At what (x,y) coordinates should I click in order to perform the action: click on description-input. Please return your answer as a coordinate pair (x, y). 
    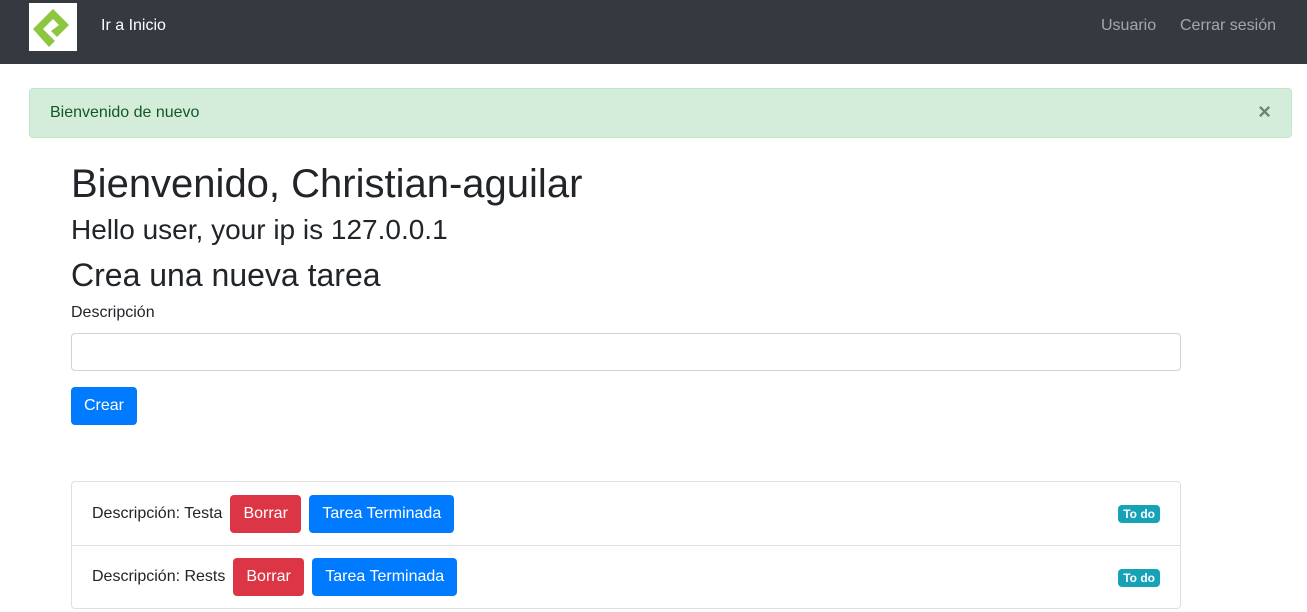
    Looking at the image, I should click on (626, 352).